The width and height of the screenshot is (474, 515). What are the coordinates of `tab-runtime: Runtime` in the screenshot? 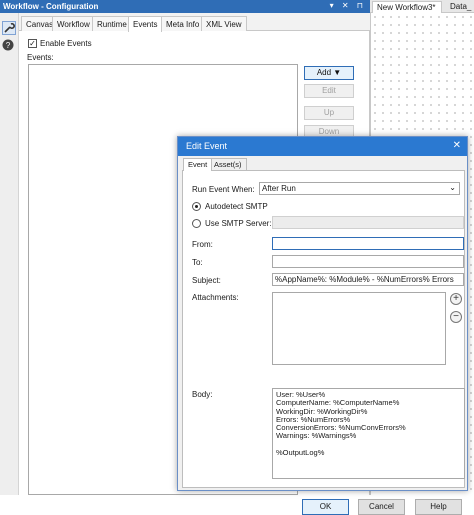 It's located at (112, 23).